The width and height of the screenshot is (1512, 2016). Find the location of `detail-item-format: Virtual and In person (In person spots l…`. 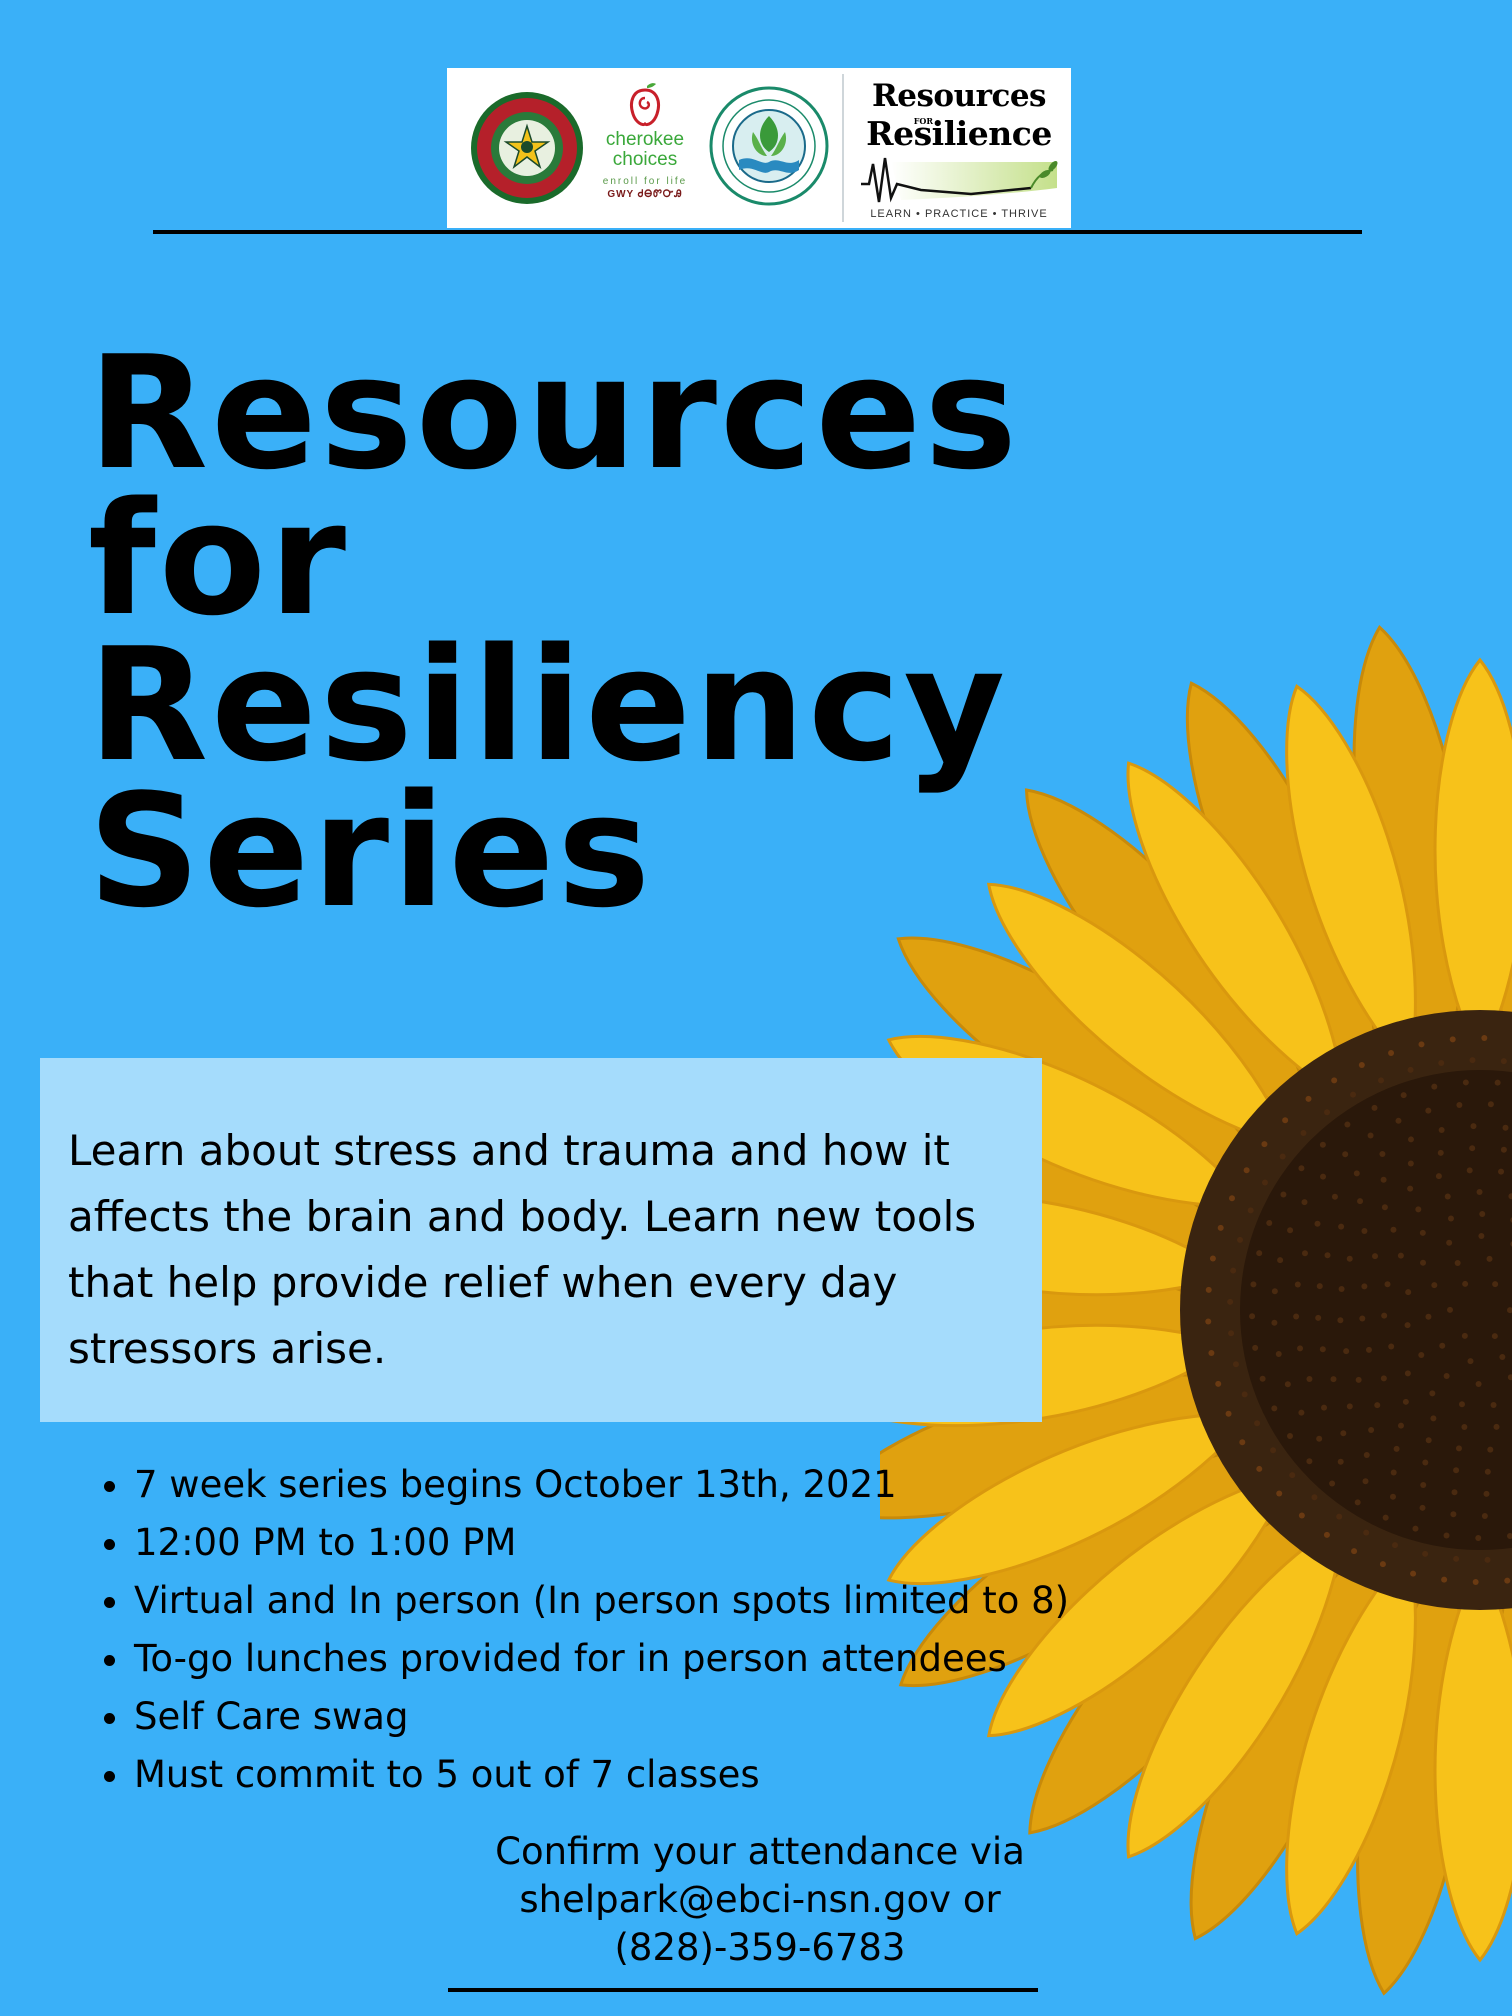

detail-item-format: Virtual and In person (In person spots l… is located at coordinates (600, 1601).